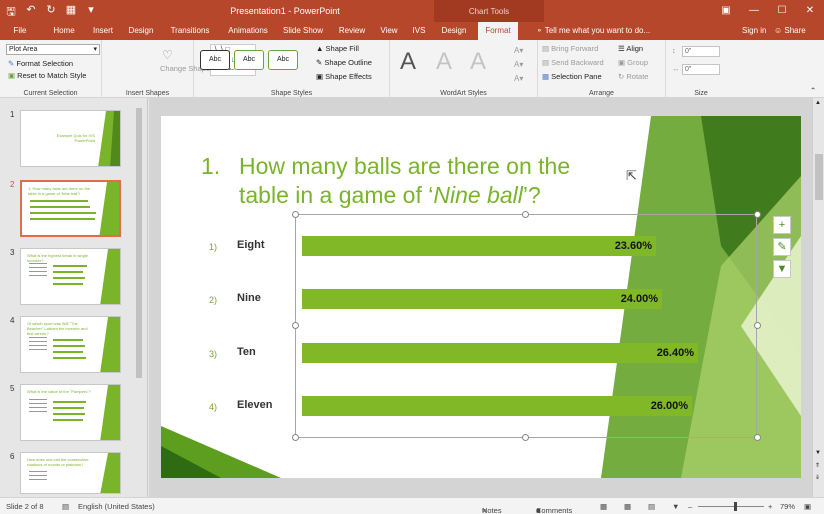  Describe the element at coordinates (337, 48) in the screenshot. I see `shape-fill-button: ▲ Shape Fill` at that location.